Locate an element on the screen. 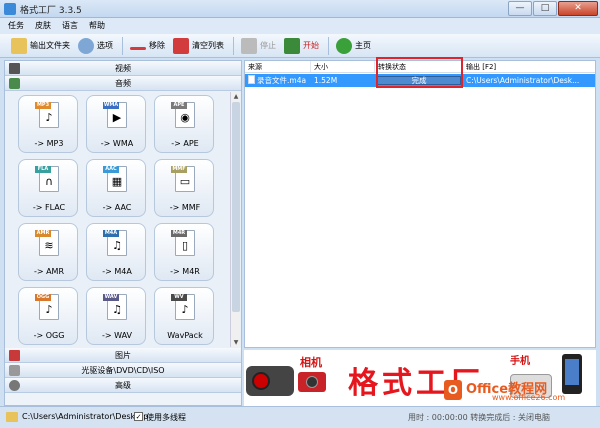 The image size is (600, 428). format-button-amr: AMR ≋ -> AMR is located at coordinates (48, 252).